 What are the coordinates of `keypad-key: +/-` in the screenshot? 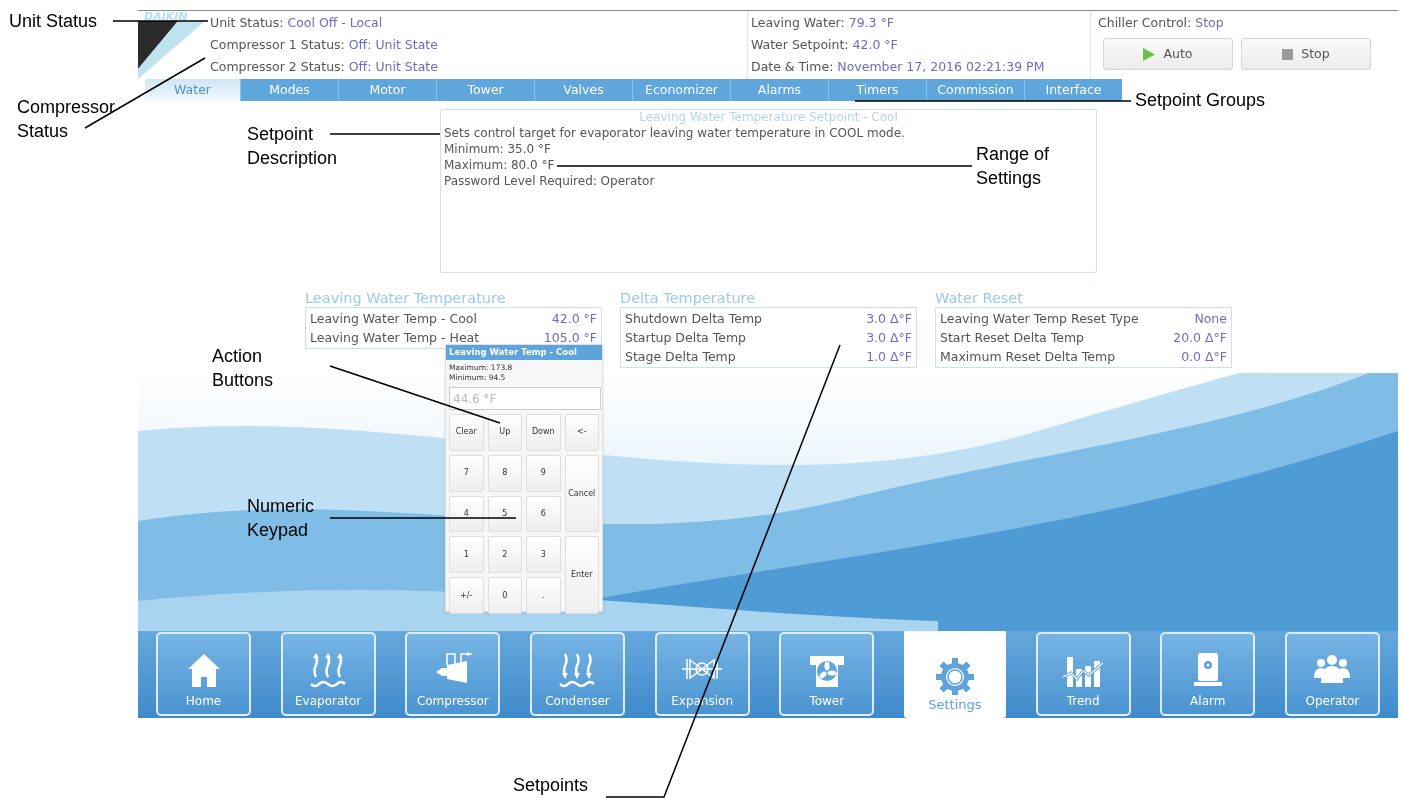 It's located at (466, 595).